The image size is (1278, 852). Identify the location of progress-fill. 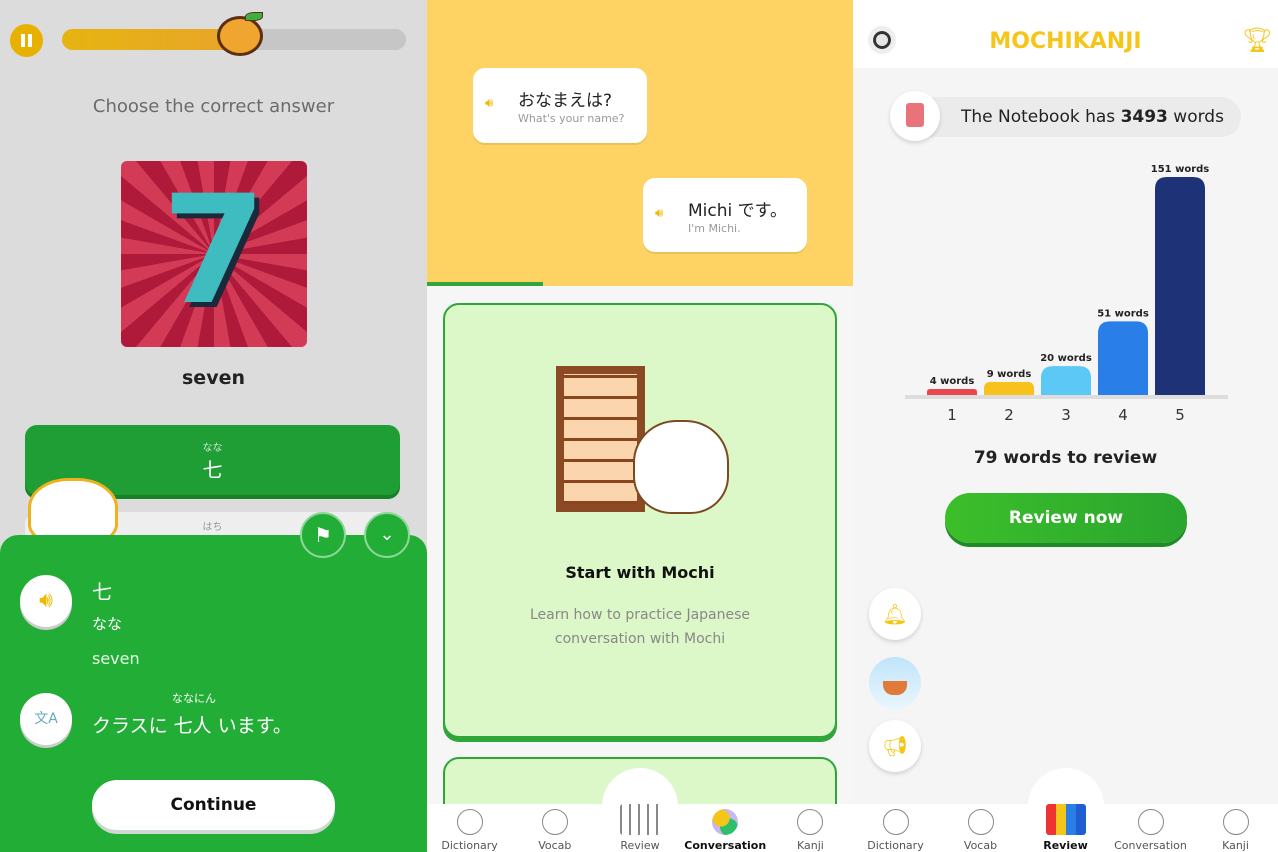
(151, 39).